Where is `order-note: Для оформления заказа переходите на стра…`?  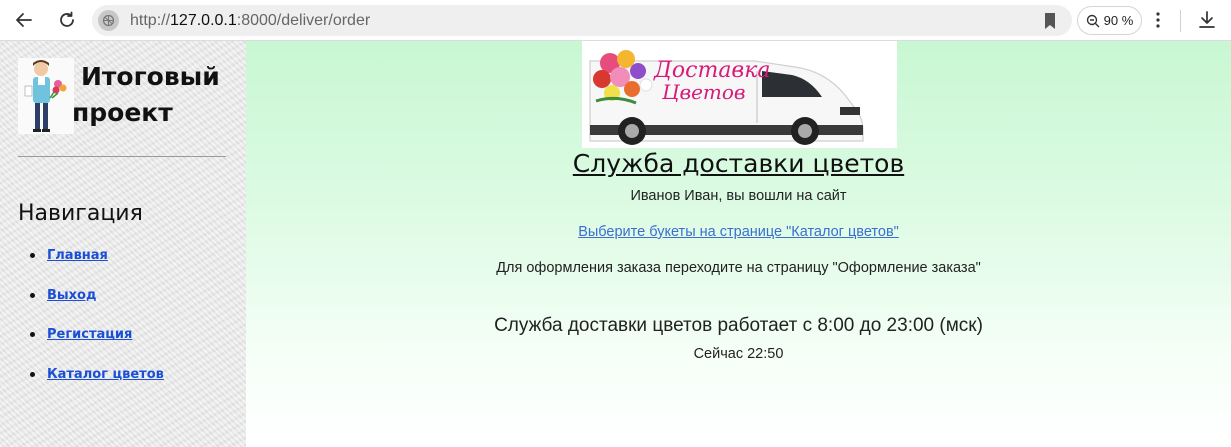 order-note: Для оформления заказа переходите на стра… is located at coordinates (738, 268).